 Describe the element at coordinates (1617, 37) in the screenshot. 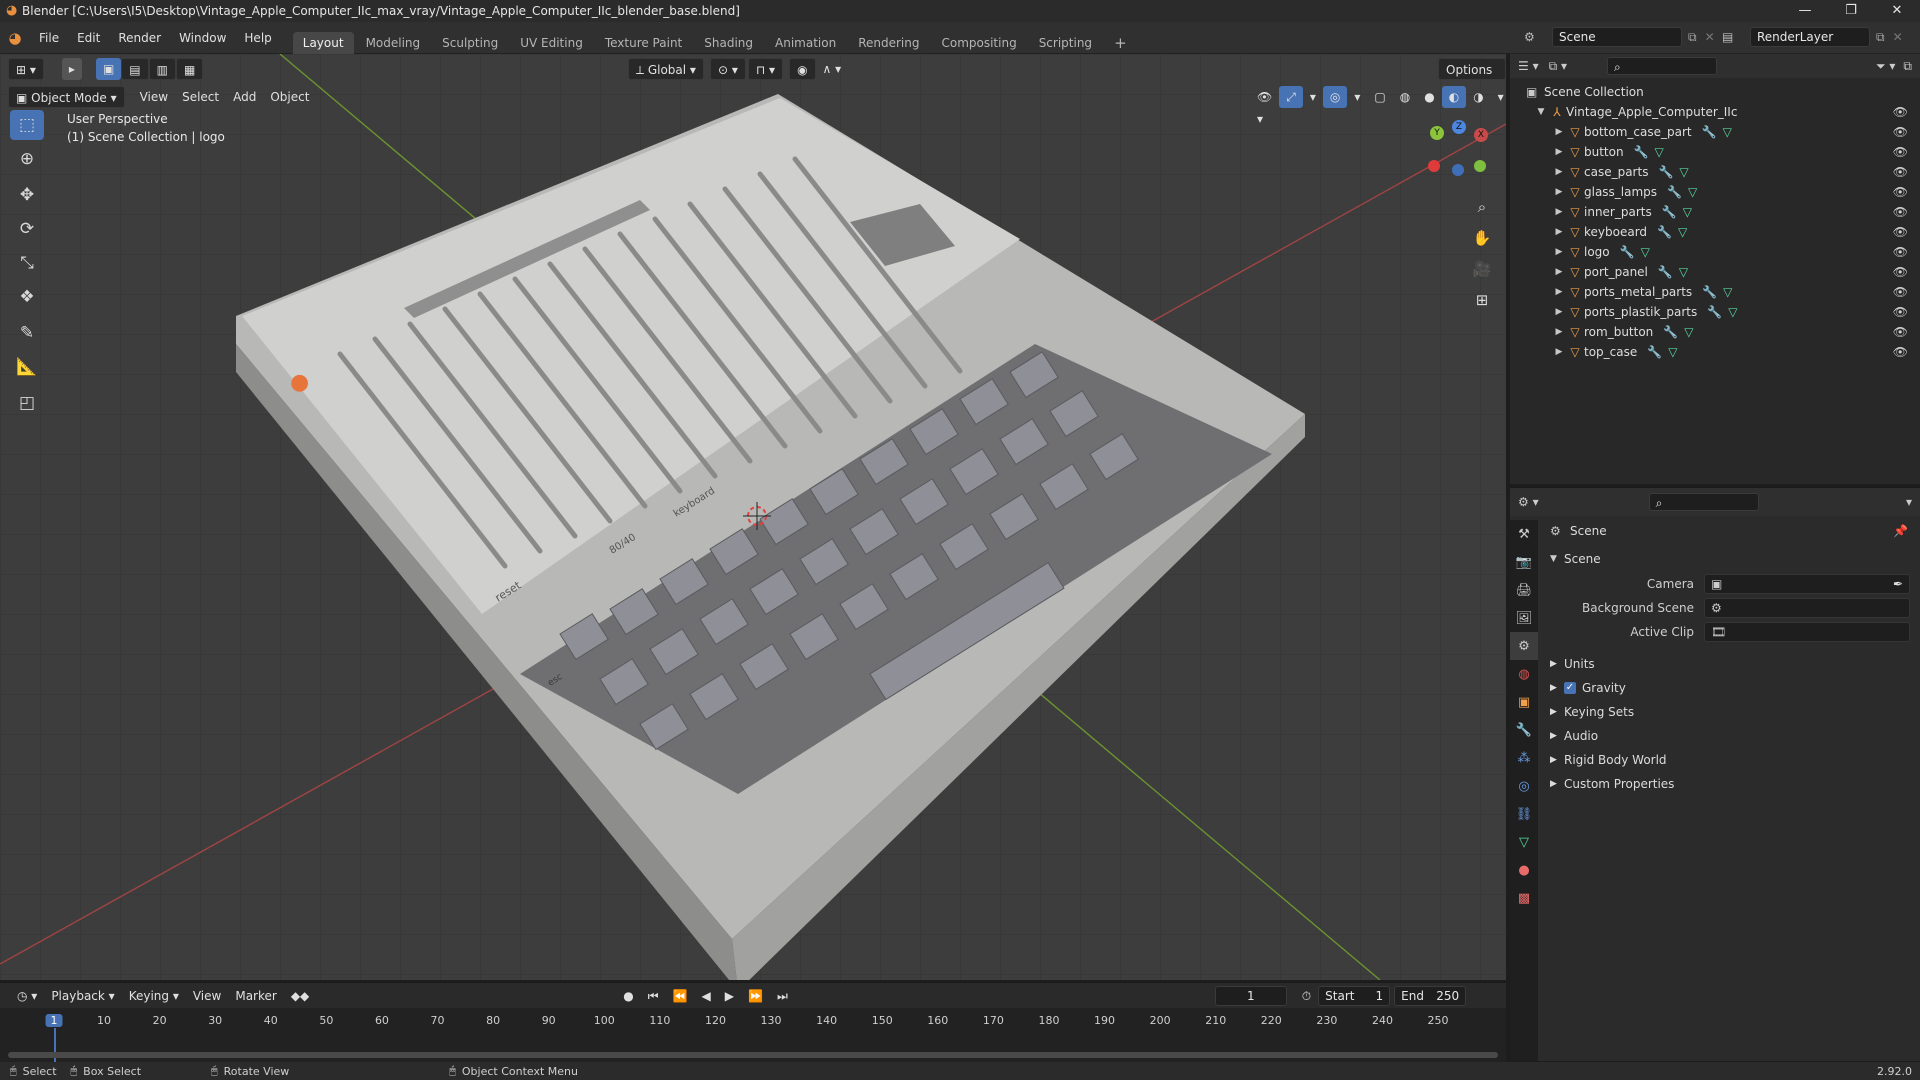

I see `scene-name-field: Scene` at that location.